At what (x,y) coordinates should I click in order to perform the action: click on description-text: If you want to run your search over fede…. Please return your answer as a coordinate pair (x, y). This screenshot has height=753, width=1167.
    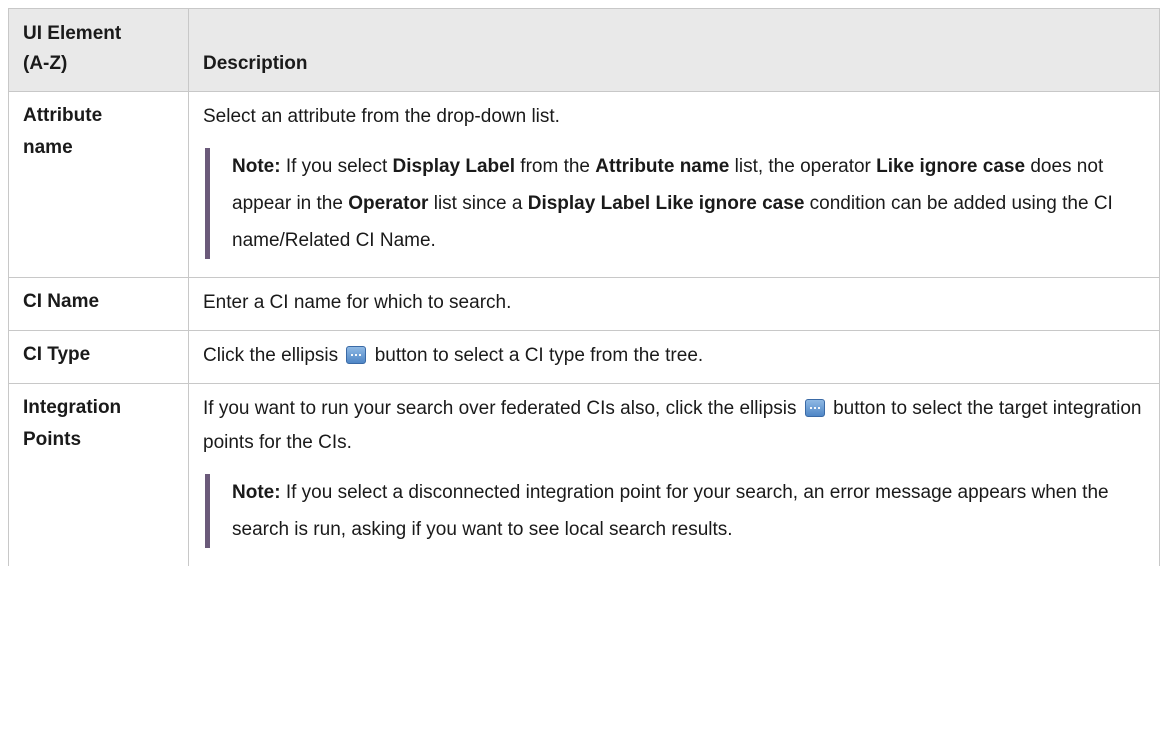
    Looking at the image, I should click on (674, 426).